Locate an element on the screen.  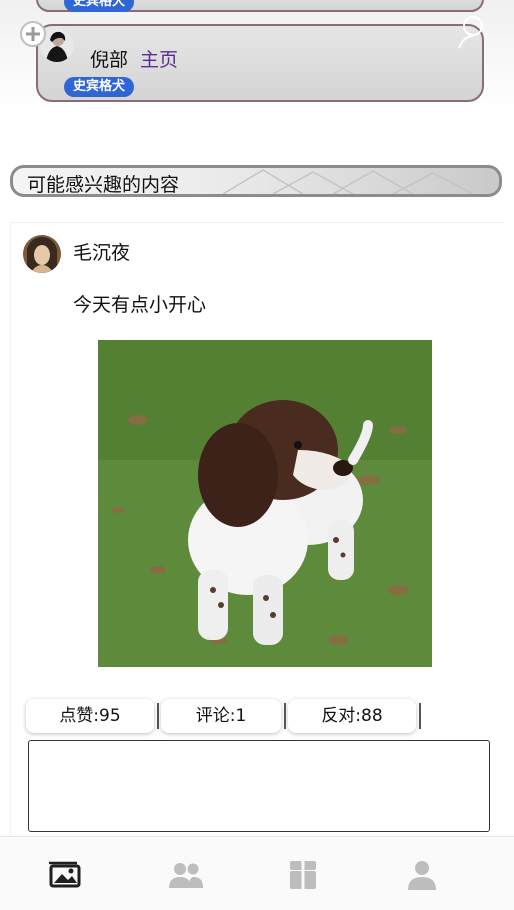
homepage-link: 主页 is located at coordinates (159, 58).